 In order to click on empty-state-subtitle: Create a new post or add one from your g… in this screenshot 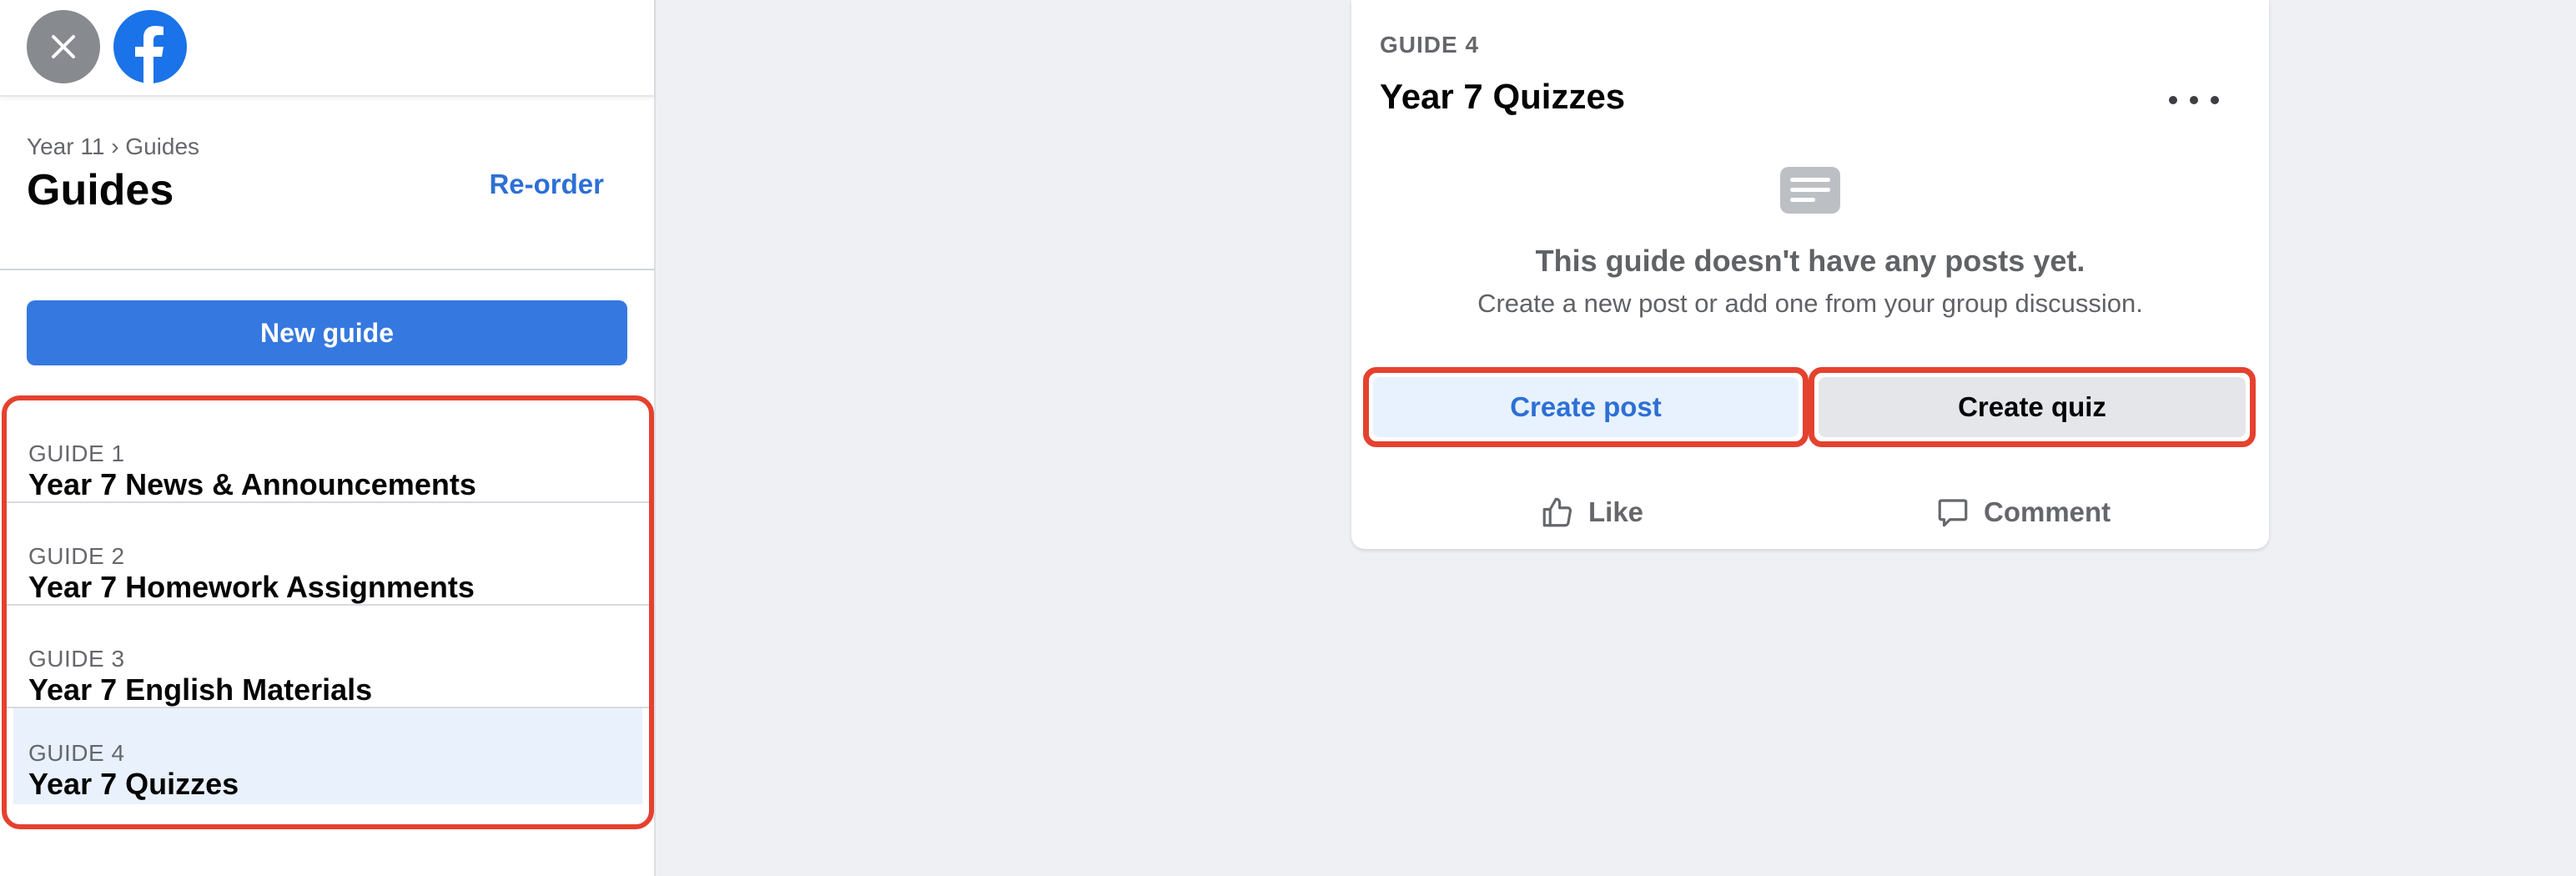, I will do `click(1810, 303)`.